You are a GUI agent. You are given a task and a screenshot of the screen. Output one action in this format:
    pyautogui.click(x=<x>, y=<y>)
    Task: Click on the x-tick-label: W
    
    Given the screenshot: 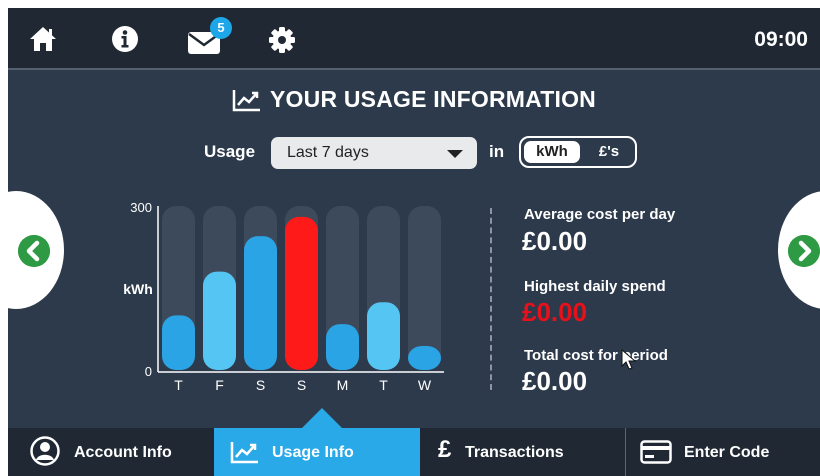 What is the action you would take?
    pyautogui.click(x=425, y=385)
    